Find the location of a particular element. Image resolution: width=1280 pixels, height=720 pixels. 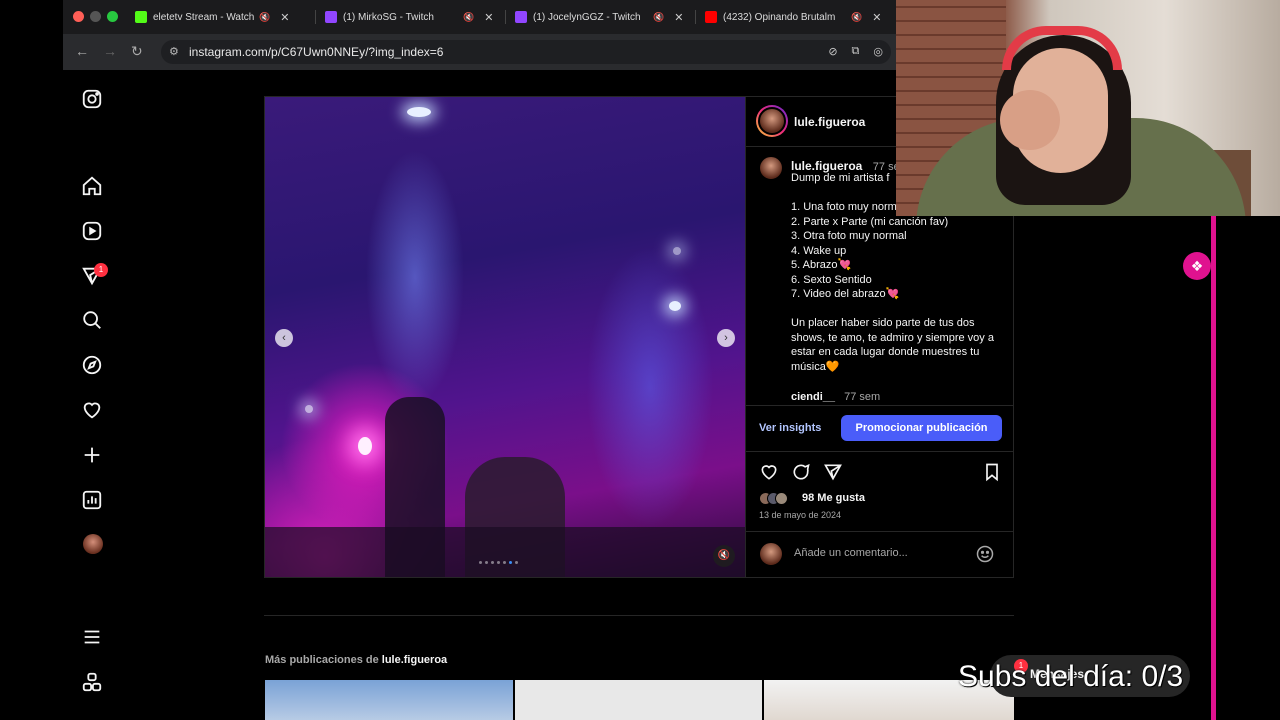

share-icon is located at coordinates (833, 472).